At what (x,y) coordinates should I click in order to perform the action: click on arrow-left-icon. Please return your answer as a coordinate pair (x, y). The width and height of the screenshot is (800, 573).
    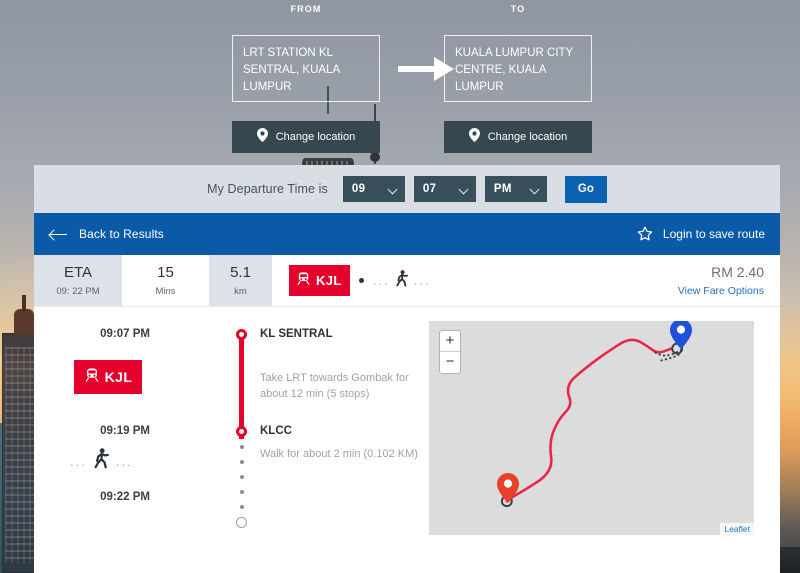
    Looking at the image, I should click on (59, 234).